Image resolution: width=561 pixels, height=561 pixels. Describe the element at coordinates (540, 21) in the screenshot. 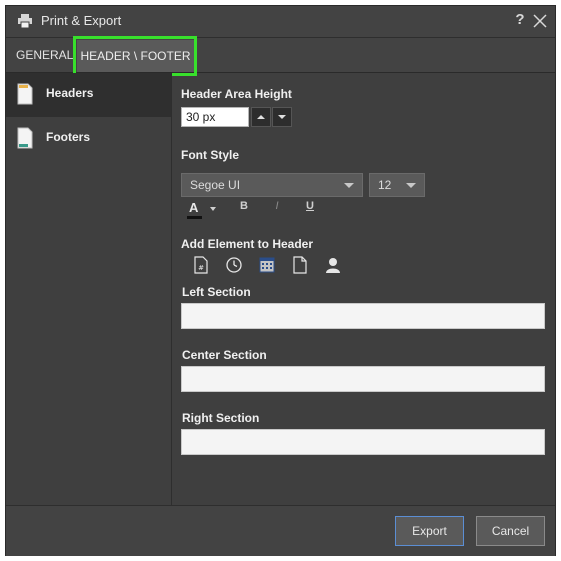

I see `close-icon` at that location.